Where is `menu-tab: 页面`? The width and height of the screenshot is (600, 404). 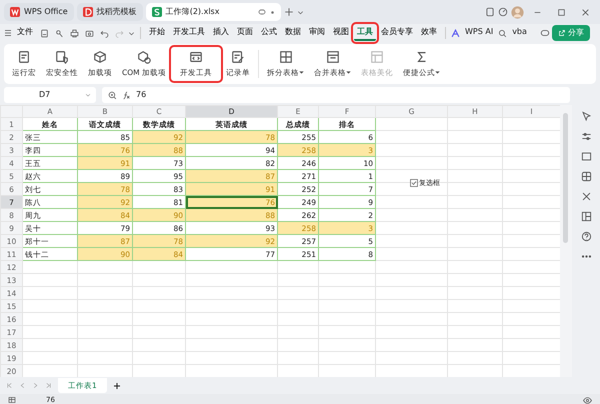 menu-tab: 页面 is located at coordinates (245, 33).